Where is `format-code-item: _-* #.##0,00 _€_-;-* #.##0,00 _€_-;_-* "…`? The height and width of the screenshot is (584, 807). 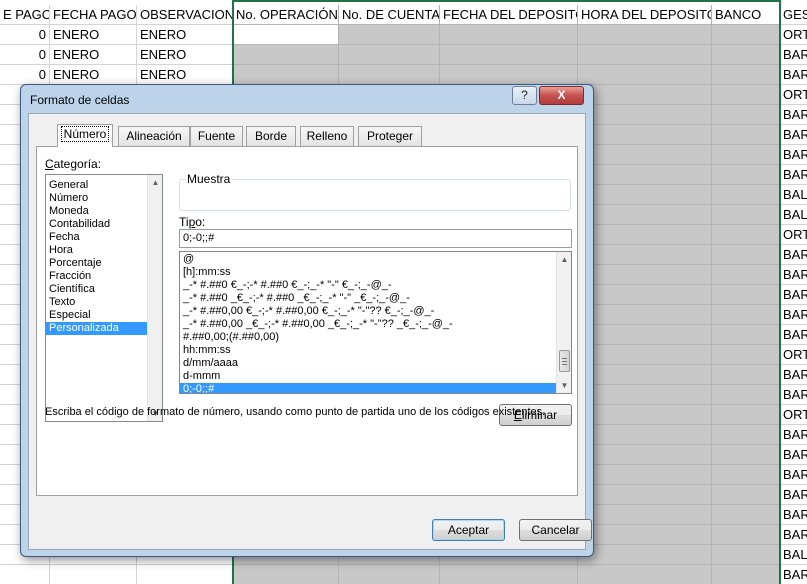 format-code-item: _-* #.##0,00 _€_-;-* #.##0,00 _€_-;_-* "… is located at coordinates (368, 324).